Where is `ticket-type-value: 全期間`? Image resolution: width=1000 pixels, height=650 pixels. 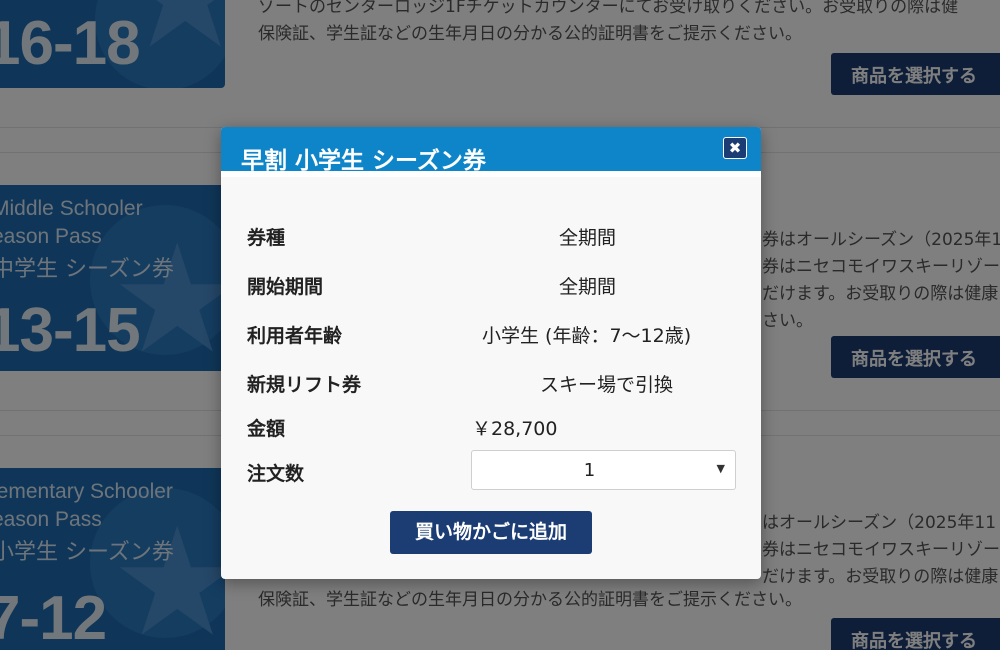
ticket-type-value: 全期間 is located at coordinates (588, 238).